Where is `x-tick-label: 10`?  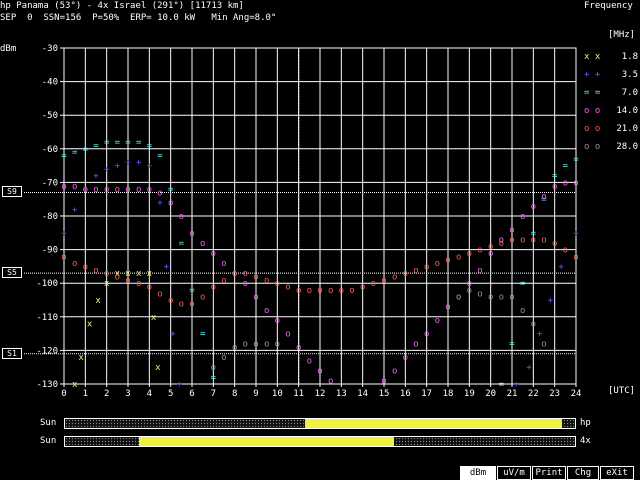 x-tick-label: 10 is located at coordinates (277, 394).